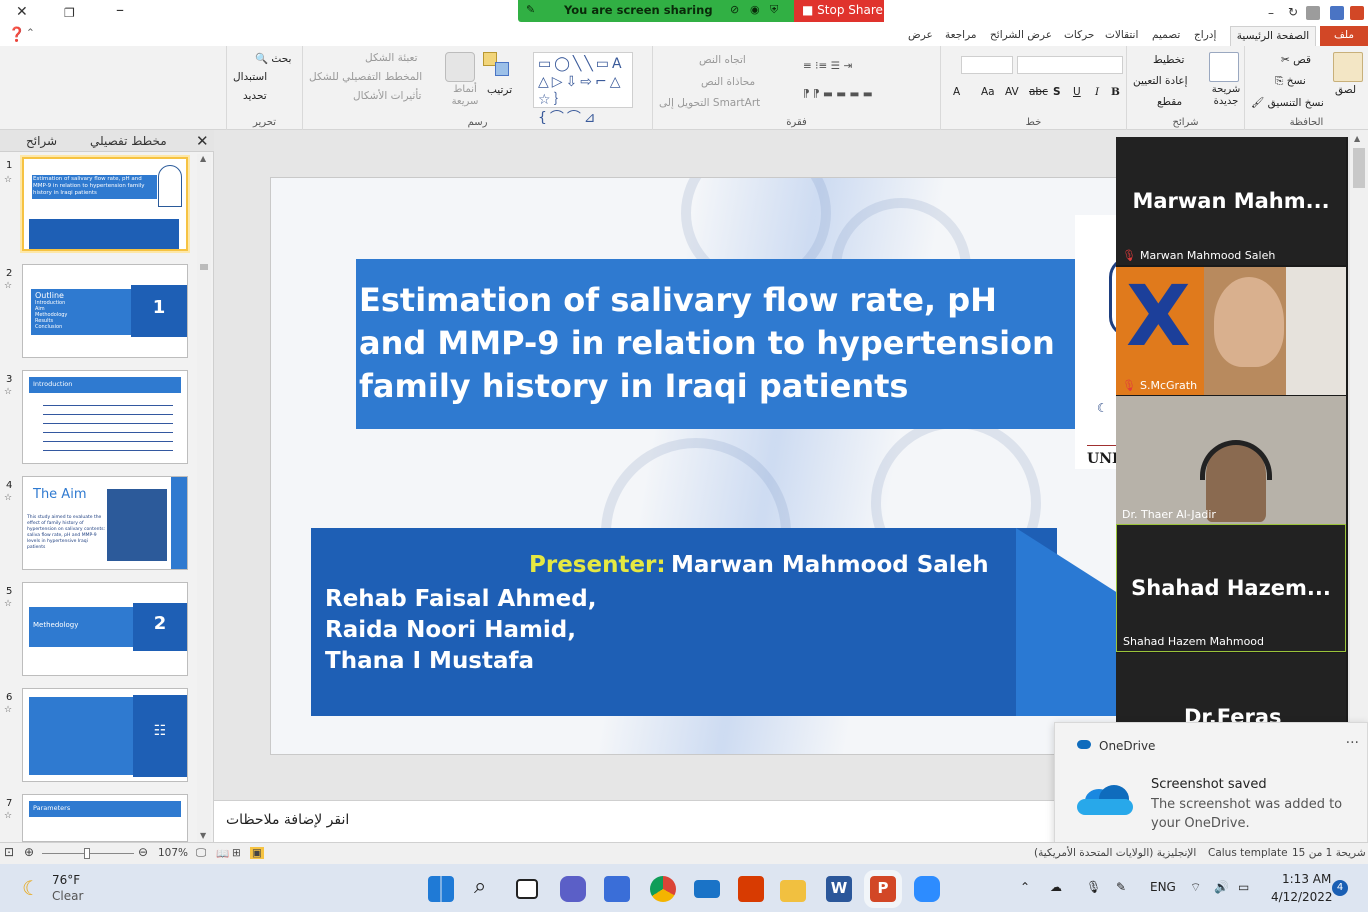  What do you see at coordinates (774, 10) in the screenshot?
I see `shield-icon: ⛨` at bounding box center [774, 10].